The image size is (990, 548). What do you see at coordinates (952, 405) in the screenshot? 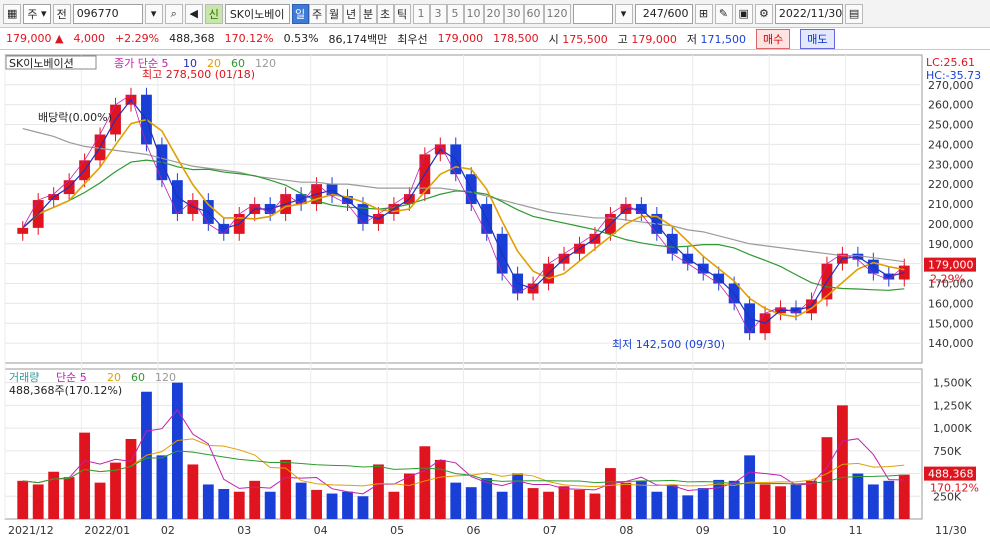
I see `volume-tick-label: 1,250K` at bounding box center [952, 405].